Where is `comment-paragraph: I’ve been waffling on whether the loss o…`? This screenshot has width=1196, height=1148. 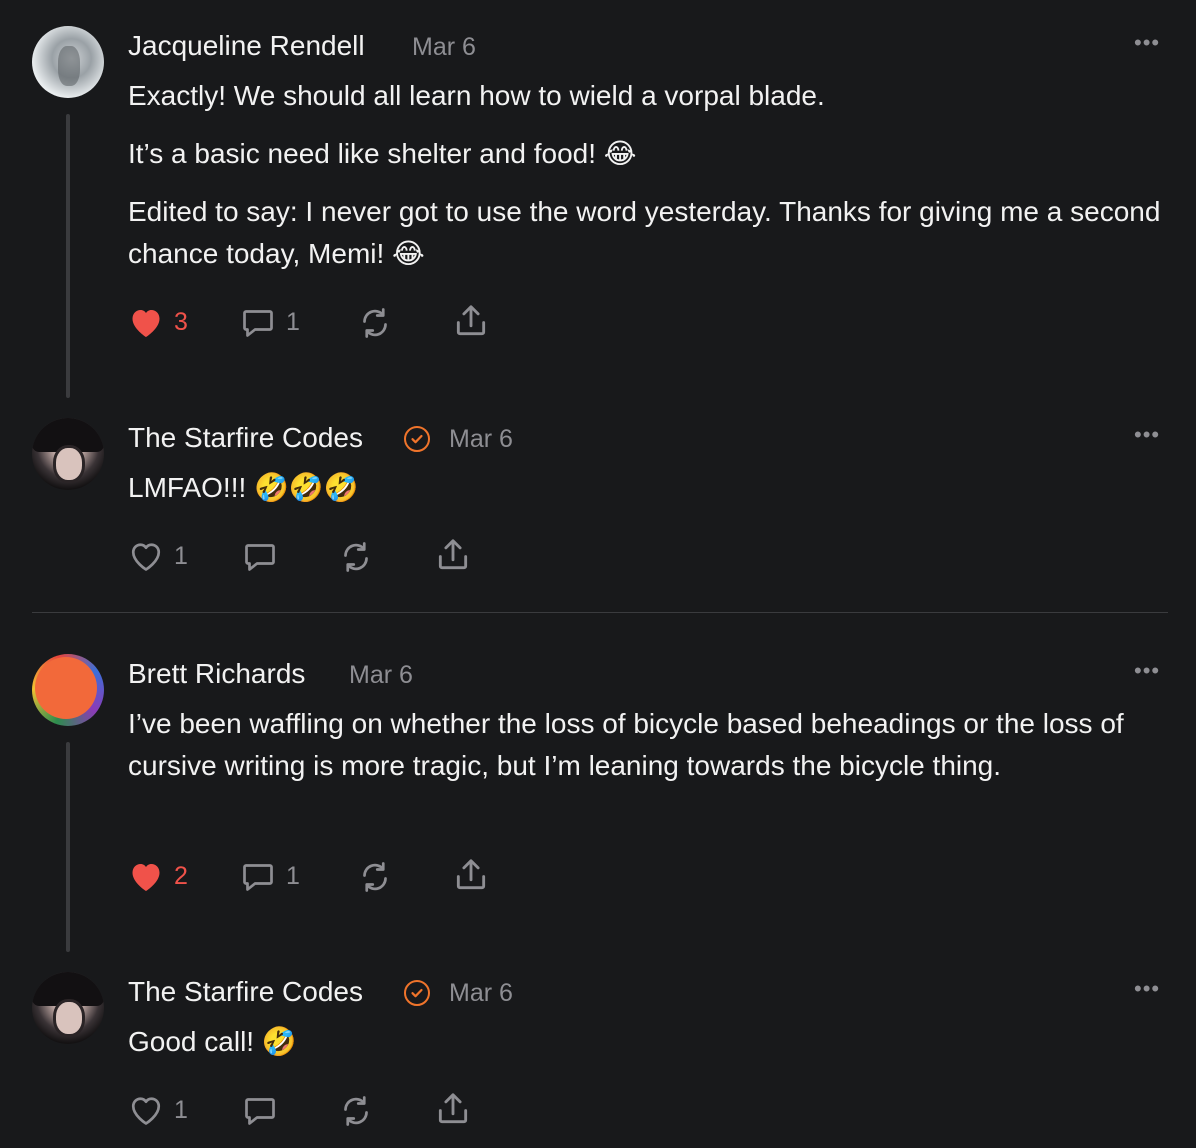
comment-paragraph: I’ve been waffling on whether the loss o… is located at coordinates (626, 744).